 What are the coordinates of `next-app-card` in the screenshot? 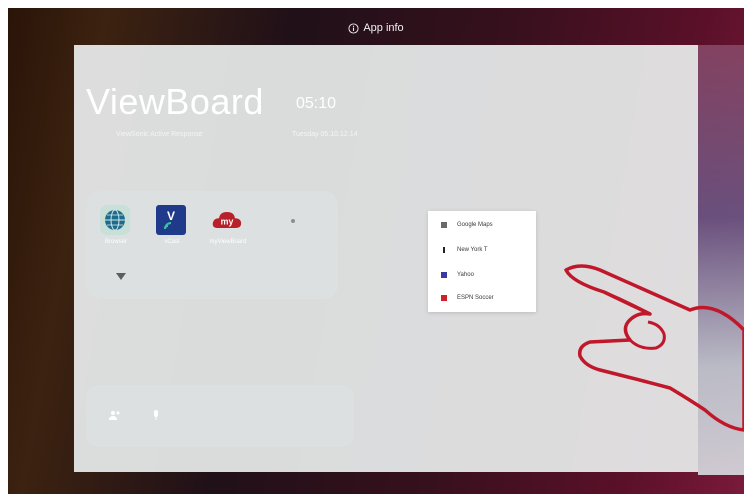 It's located at (721, 260).